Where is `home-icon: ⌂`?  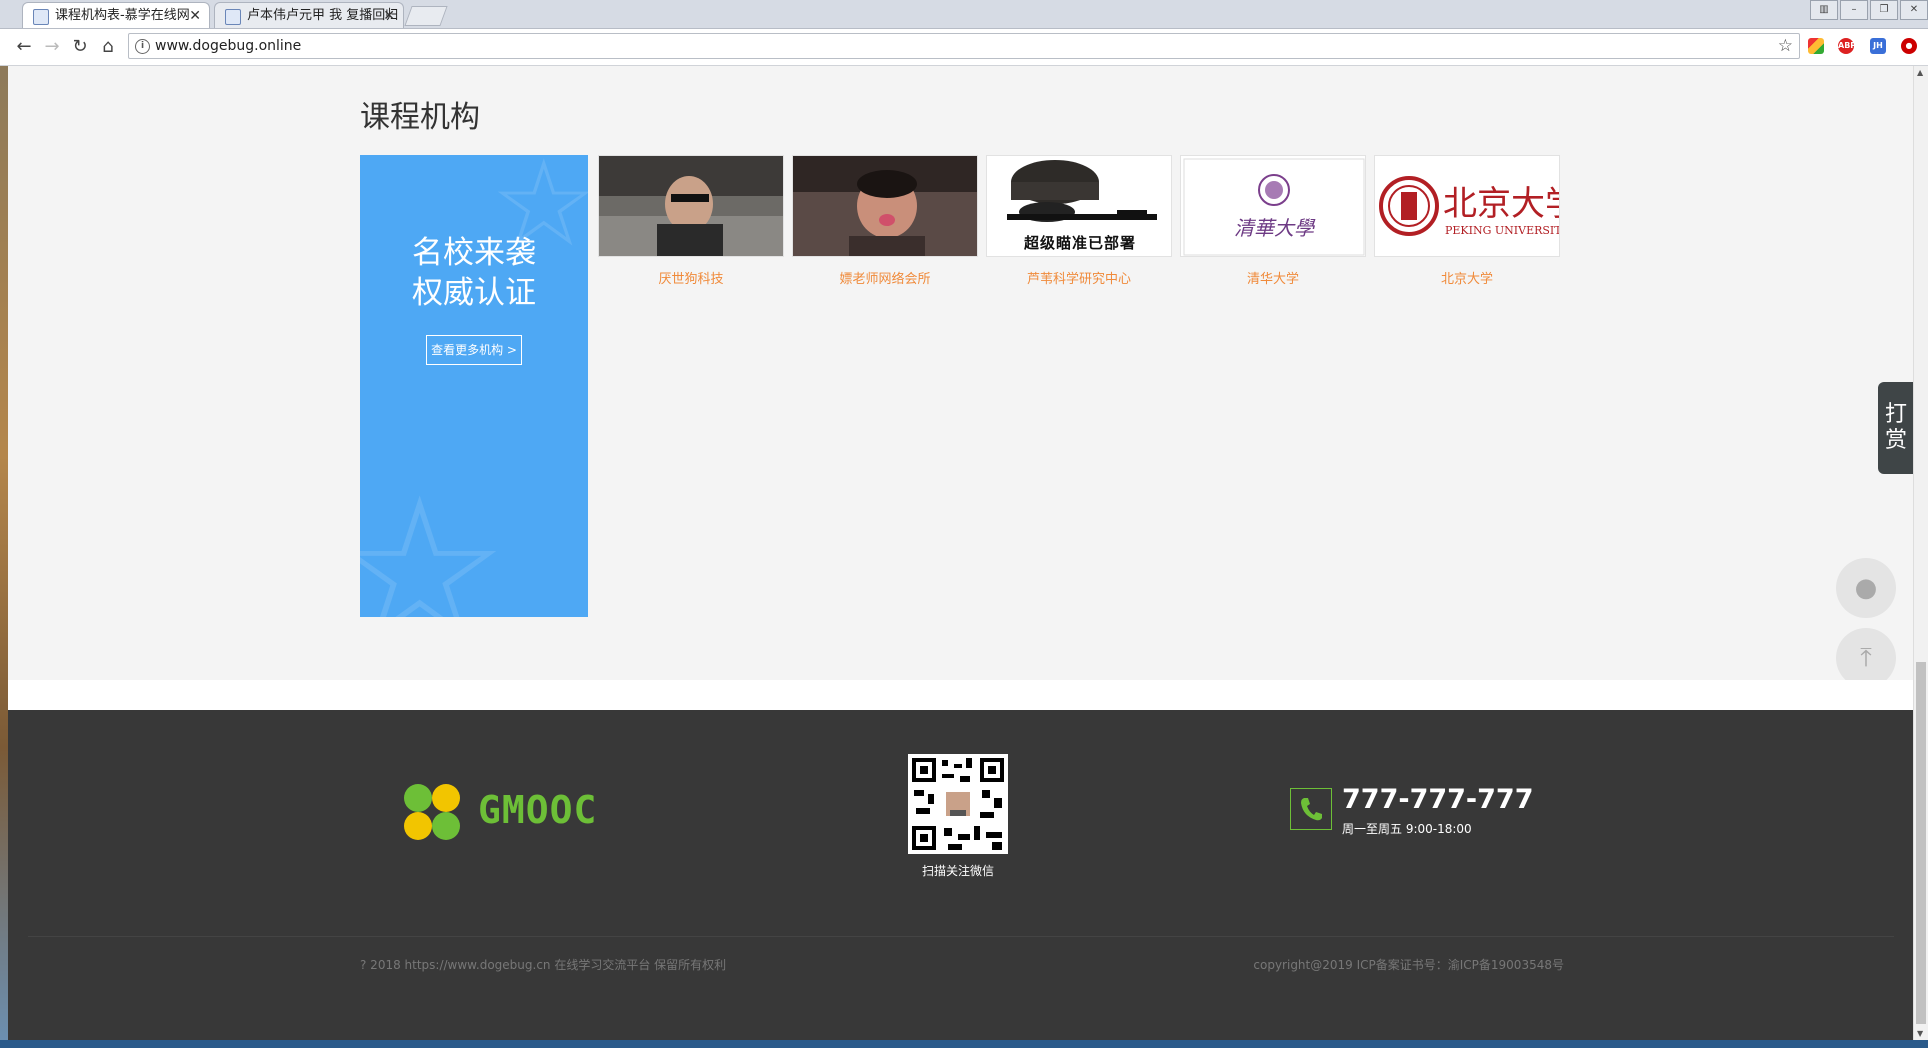 home-icon: ⌂ is located at coordinates (108, 47).